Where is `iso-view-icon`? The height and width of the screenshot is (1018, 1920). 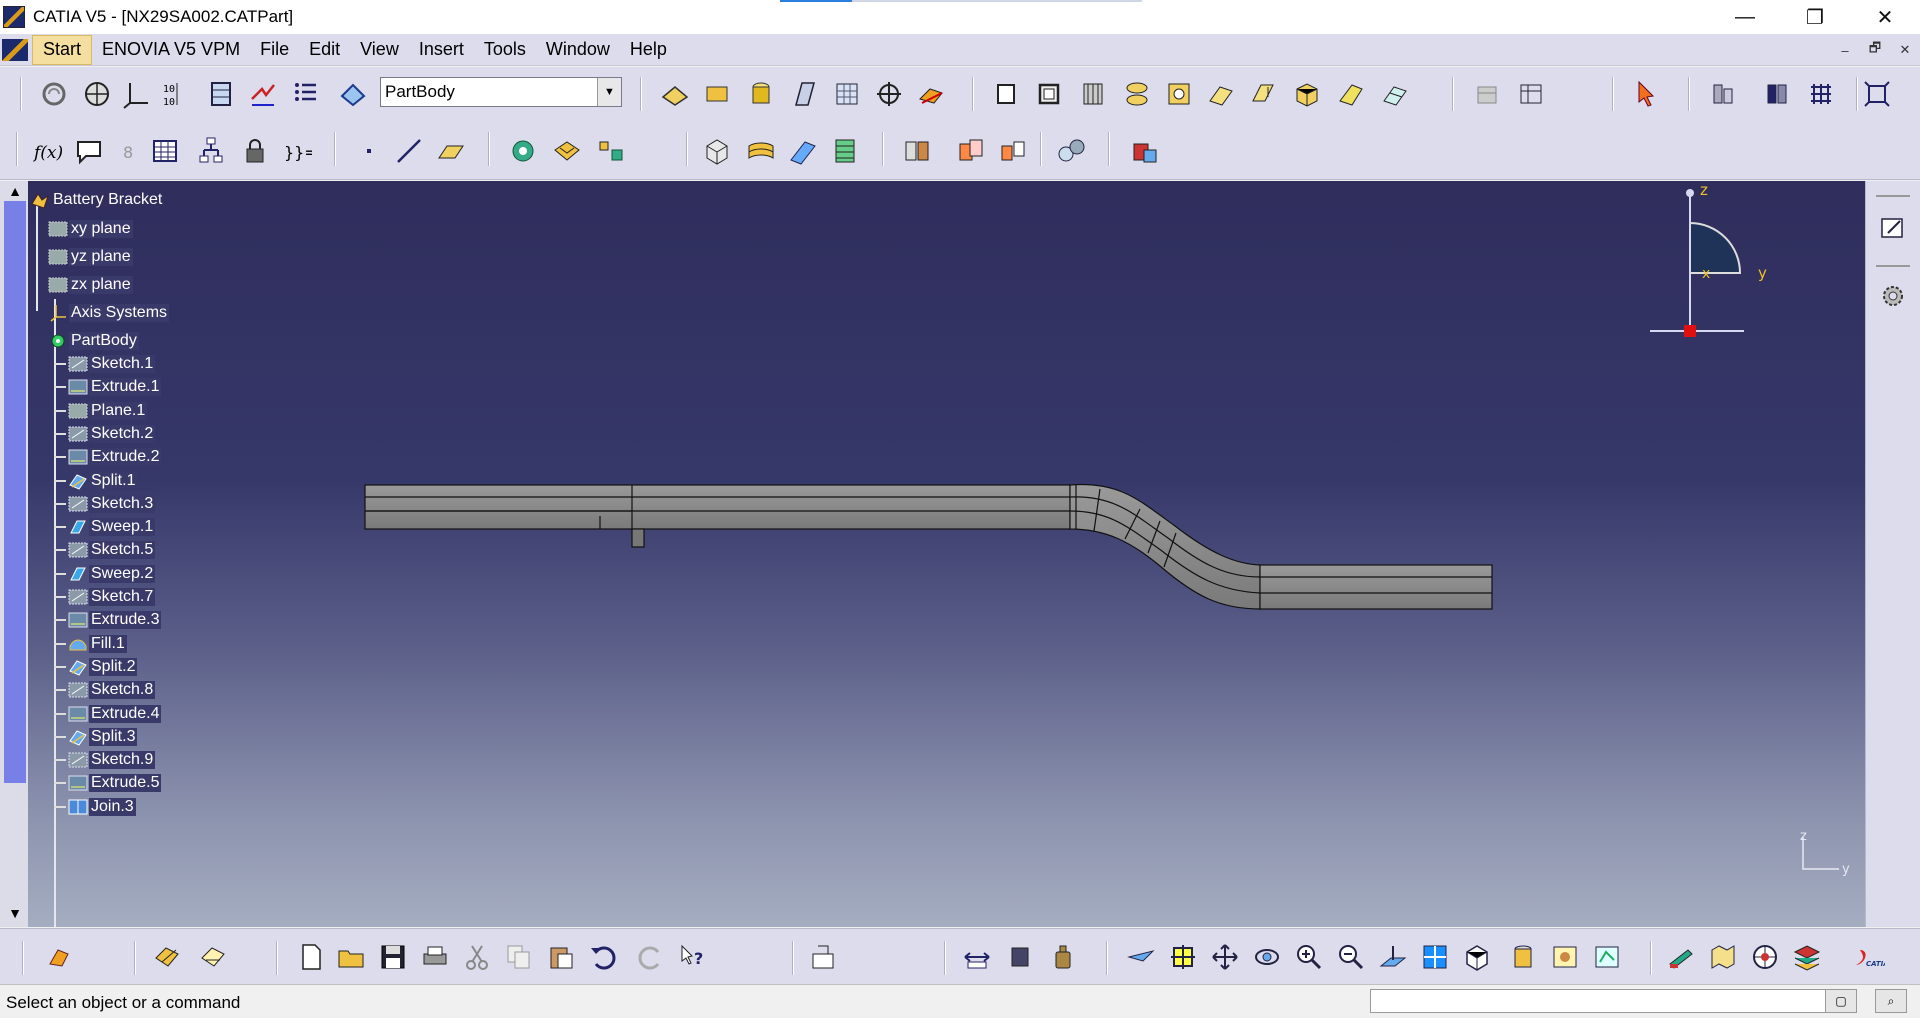 iso-view-icon is located at coordinates (1477, 957).